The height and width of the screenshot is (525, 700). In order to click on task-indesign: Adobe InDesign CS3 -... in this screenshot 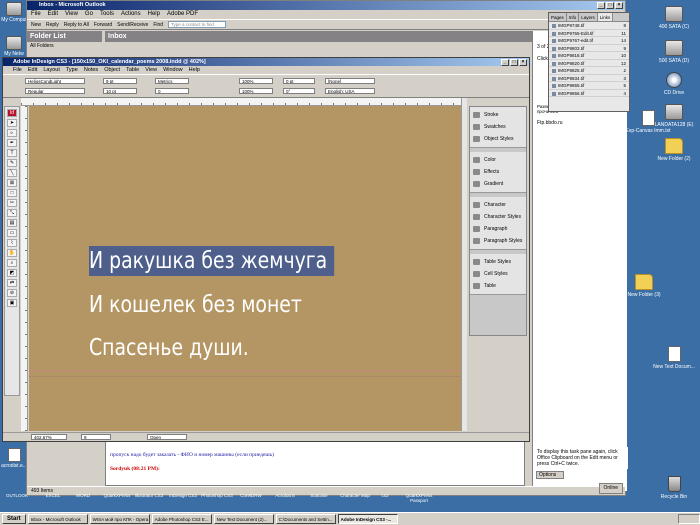, I will do `click(367, 519)`.